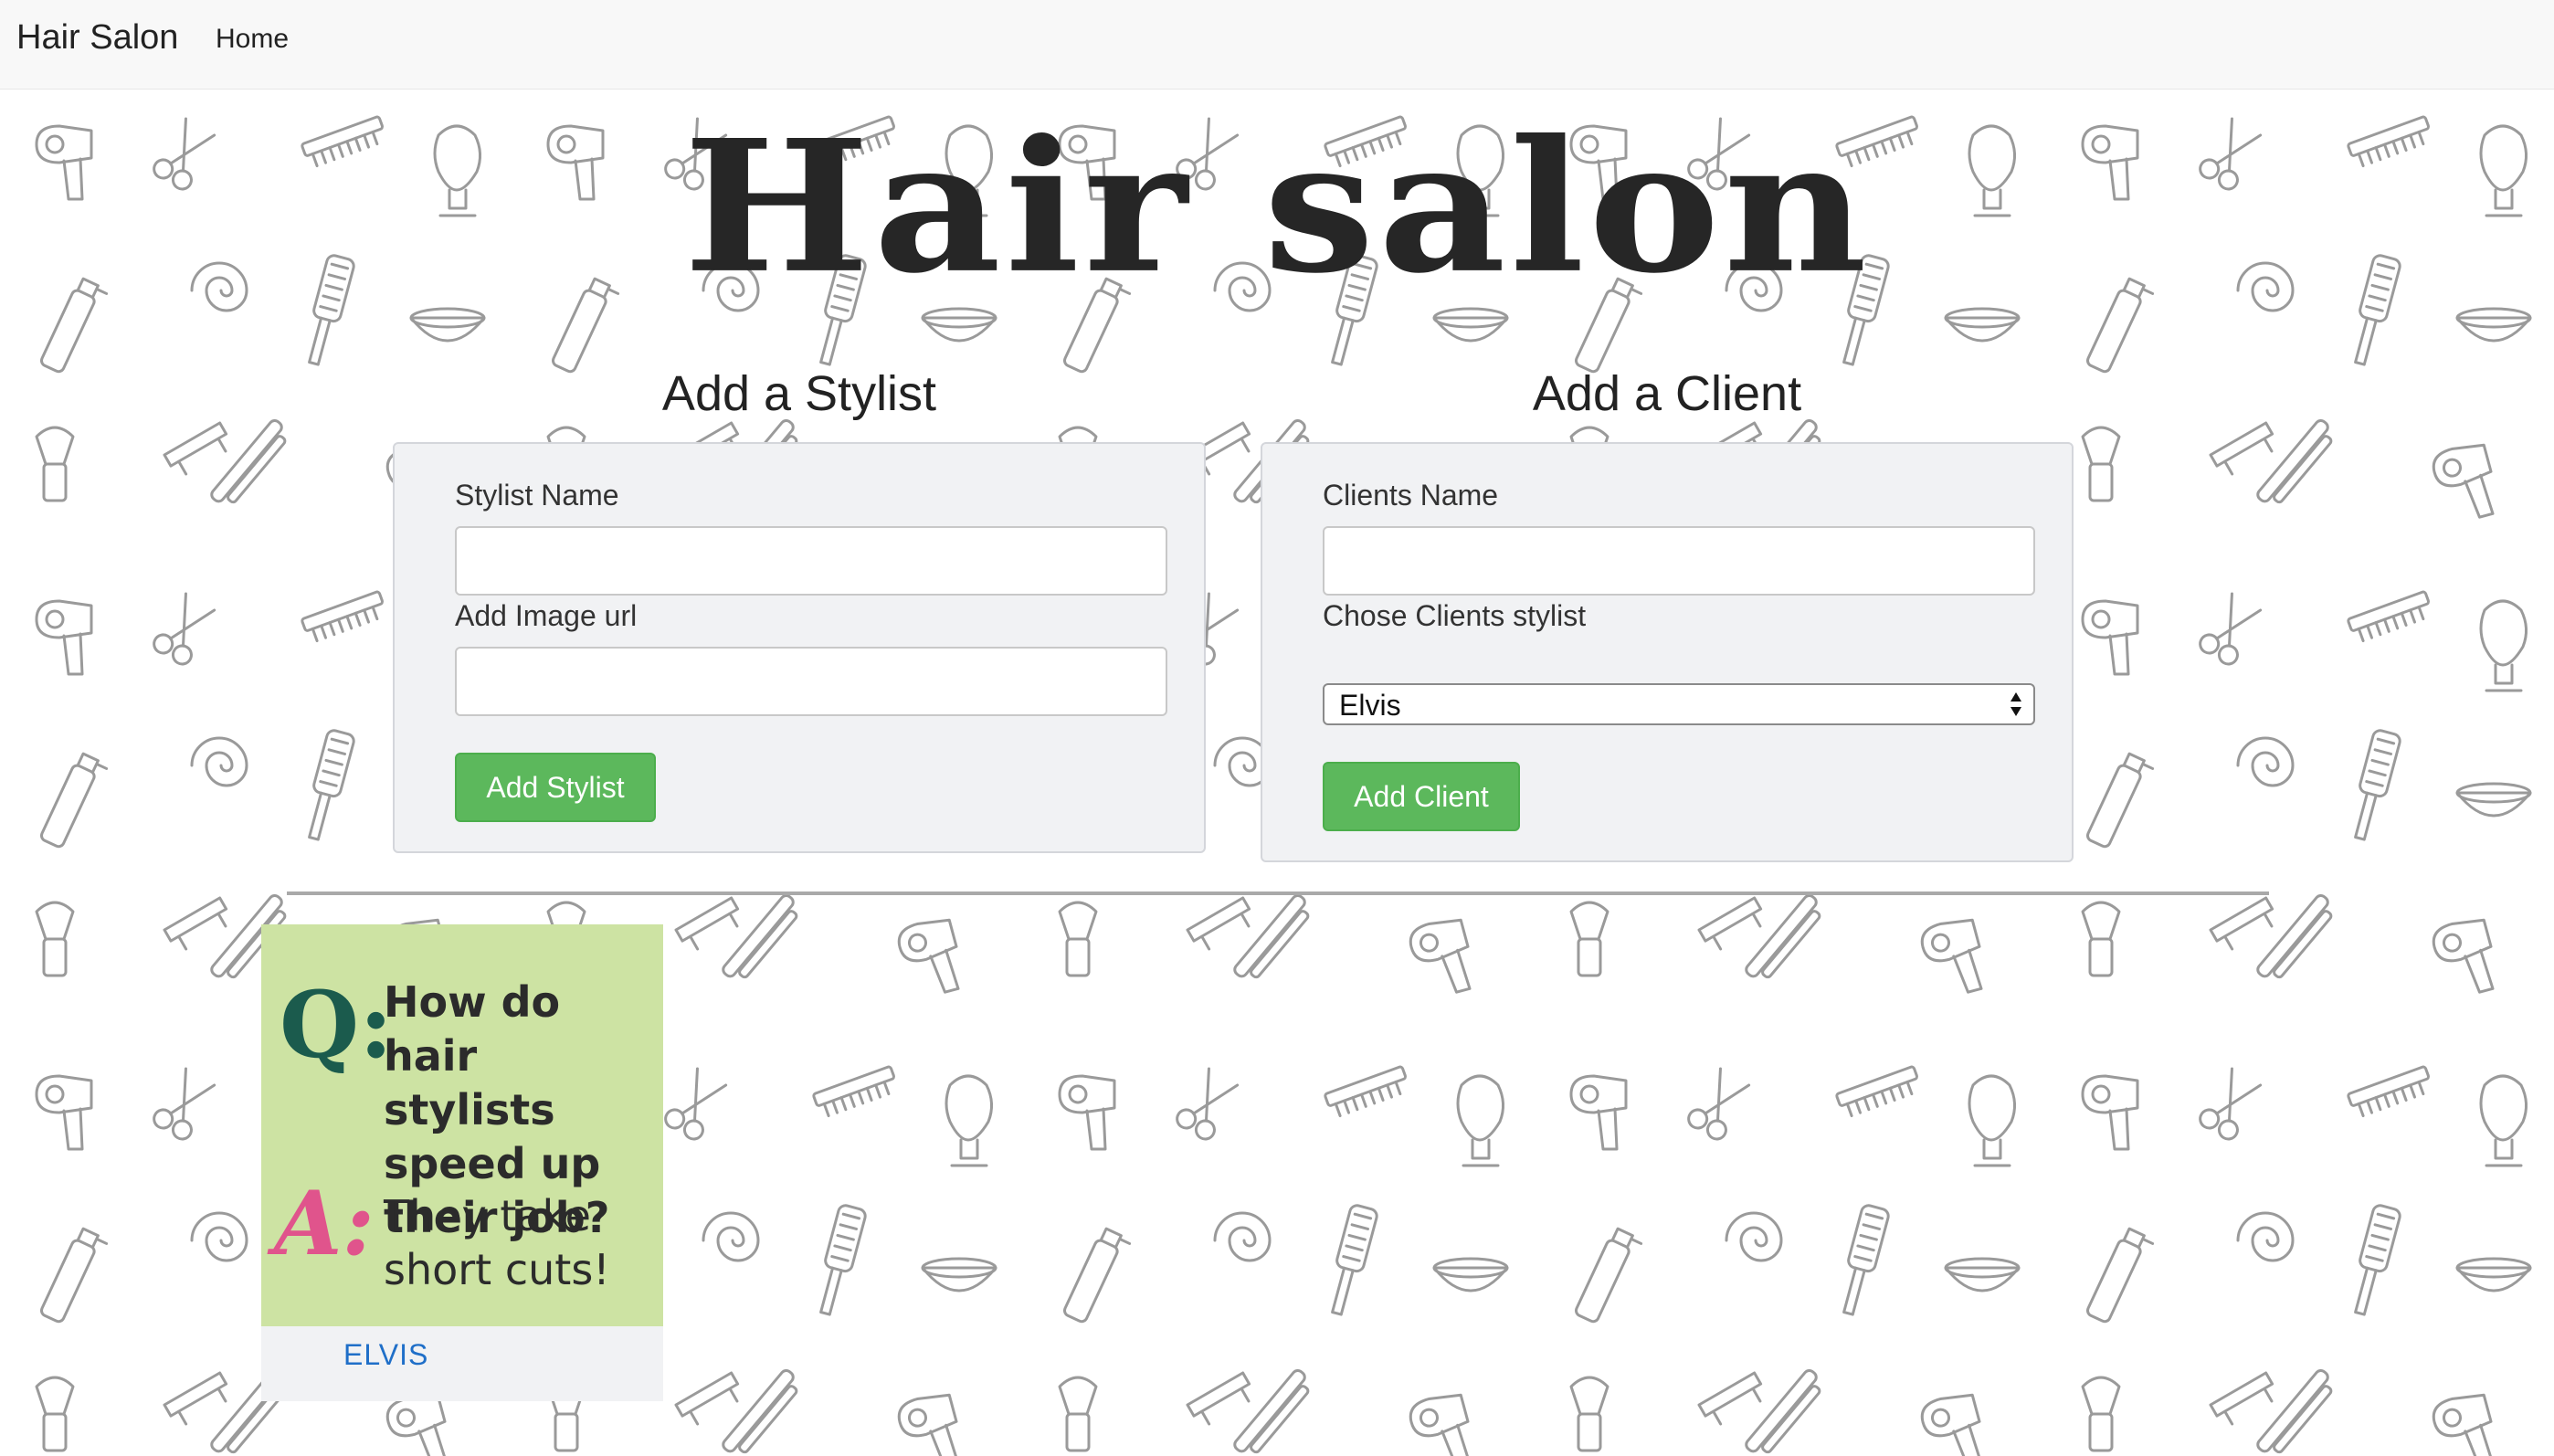  Describe the element at coordinates (385, 1355) in the screenshot. I see `stylist-name-link: ELVIS` at that location.